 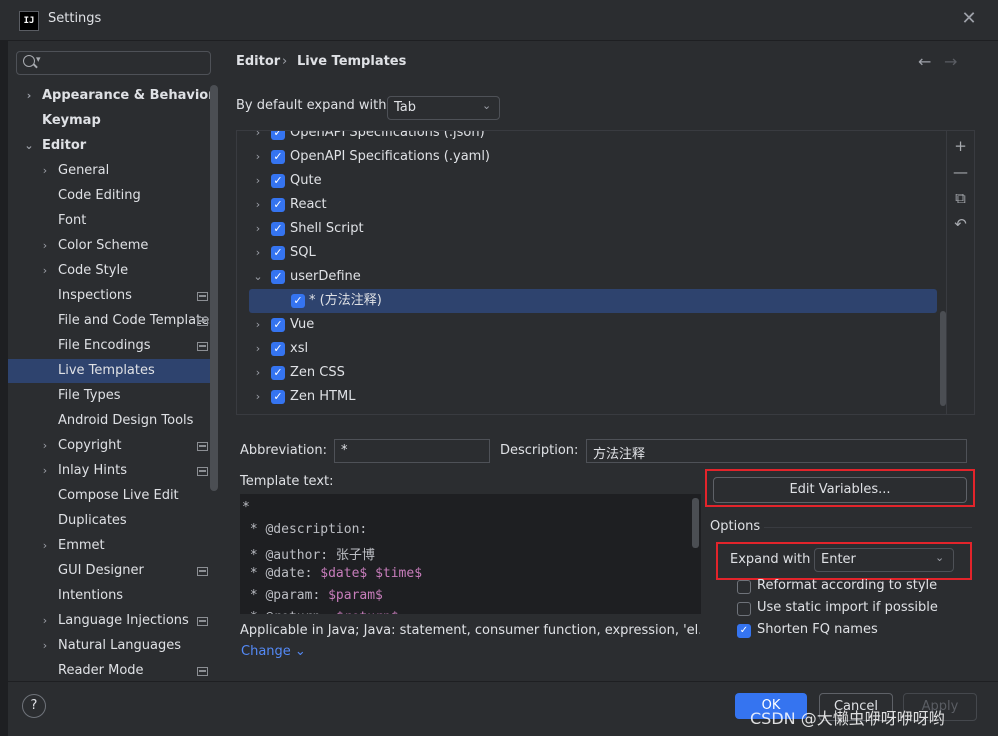 I want to click on back-arrow-icon: ←, so click(x=924, y=61).